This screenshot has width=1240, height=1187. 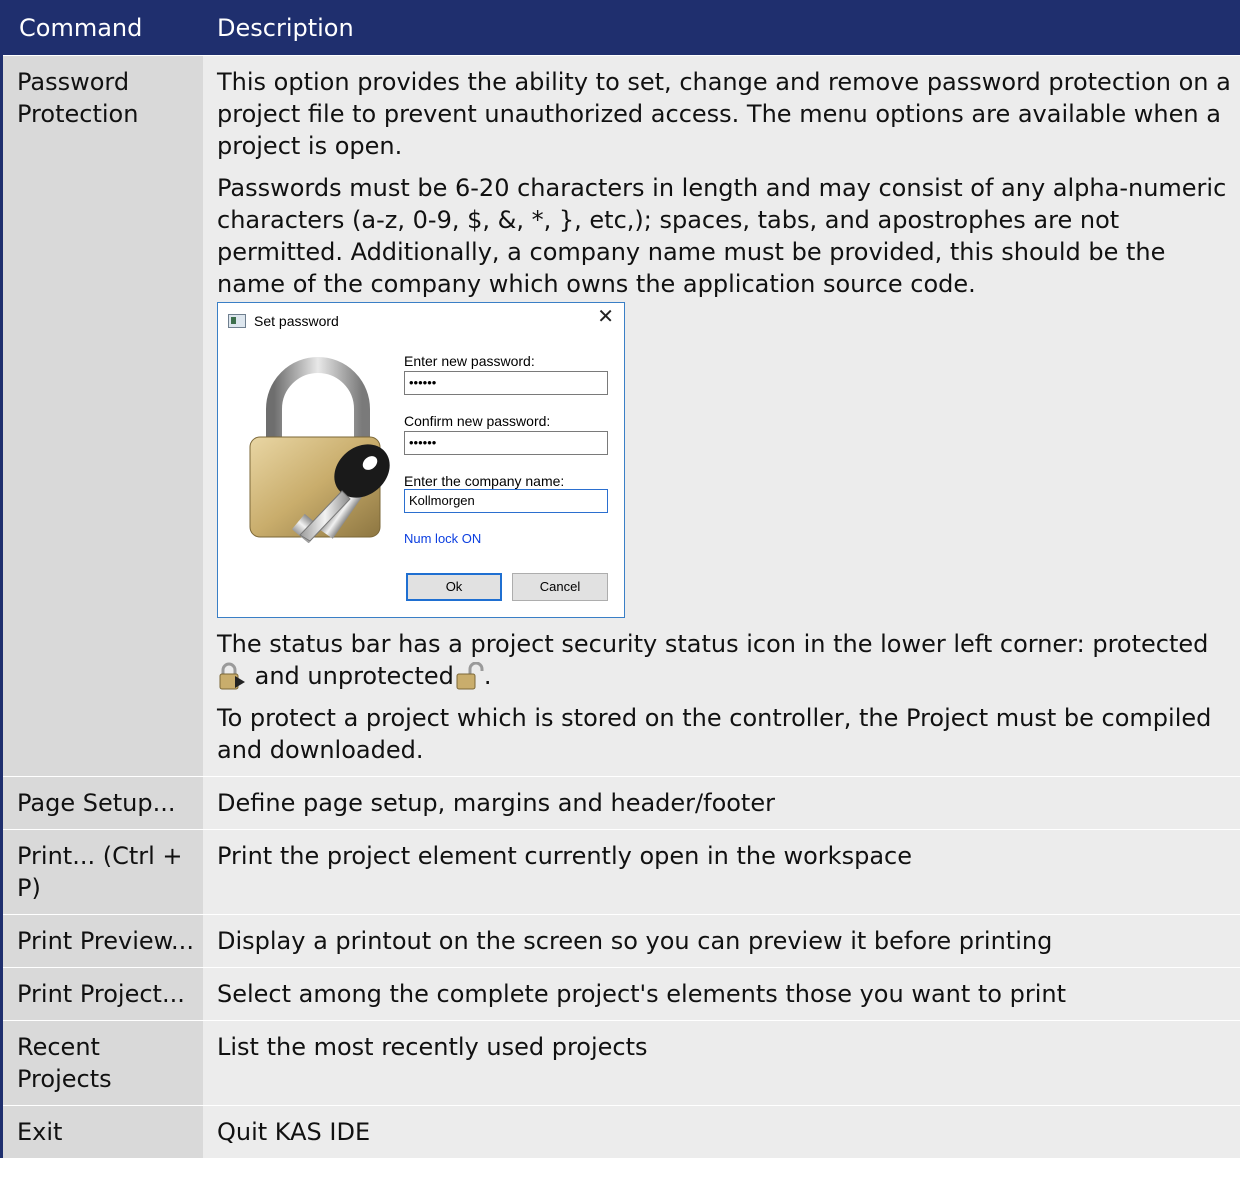 I want to click on lock-icon, so click(x=319, y=450).